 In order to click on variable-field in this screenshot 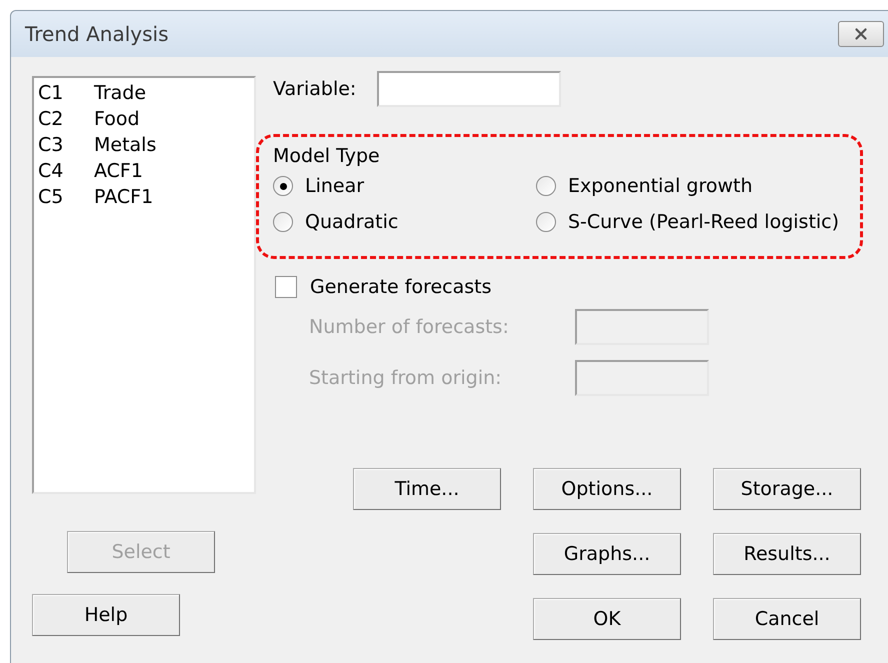, I will do `click(469, 89)`.